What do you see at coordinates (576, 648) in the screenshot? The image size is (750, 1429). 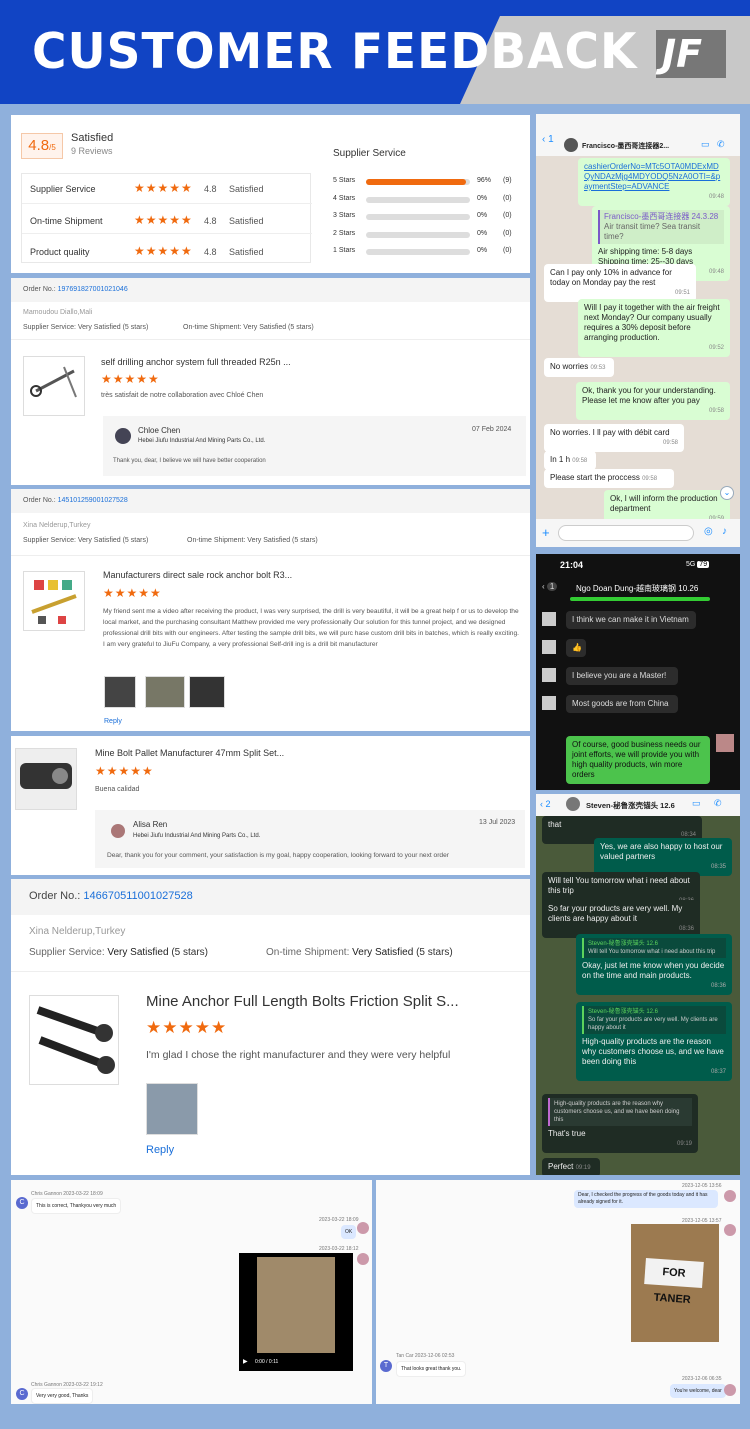 I see `message-in: 👍` at bounding box center [576, 648].